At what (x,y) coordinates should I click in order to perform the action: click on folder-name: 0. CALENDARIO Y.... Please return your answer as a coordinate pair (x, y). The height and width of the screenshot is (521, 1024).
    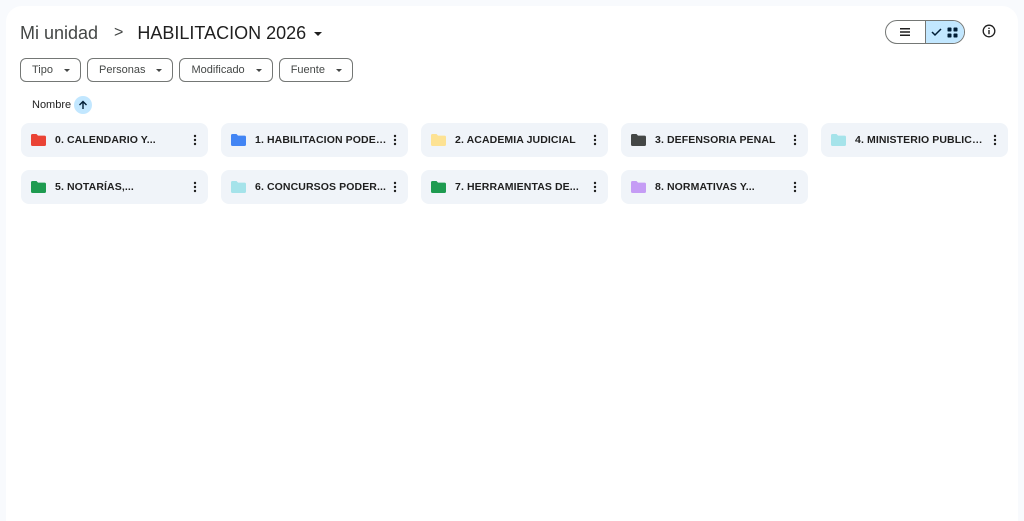
    Looking at the image, I should click on (105, 140).